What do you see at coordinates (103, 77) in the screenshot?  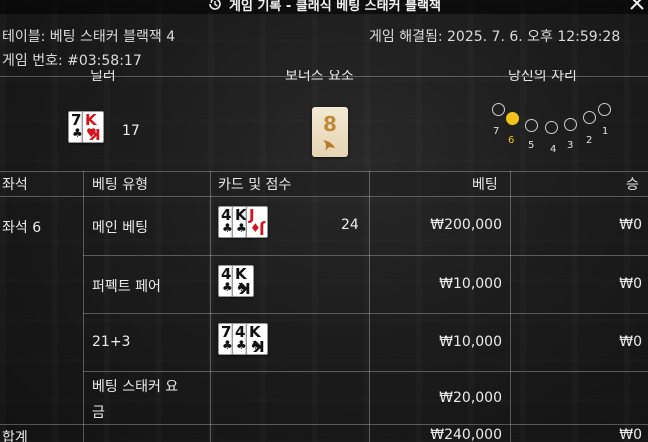 I see `dealer-header: 딜러` at bounding box center [103, 77].